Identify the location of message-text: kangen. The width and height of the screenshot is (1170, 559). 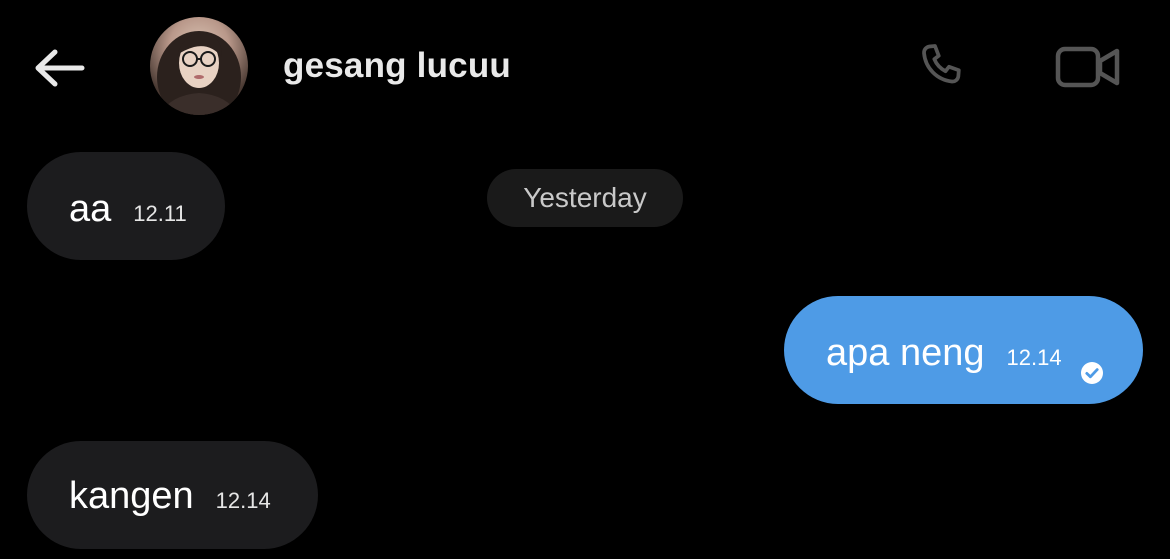
(131, 496).